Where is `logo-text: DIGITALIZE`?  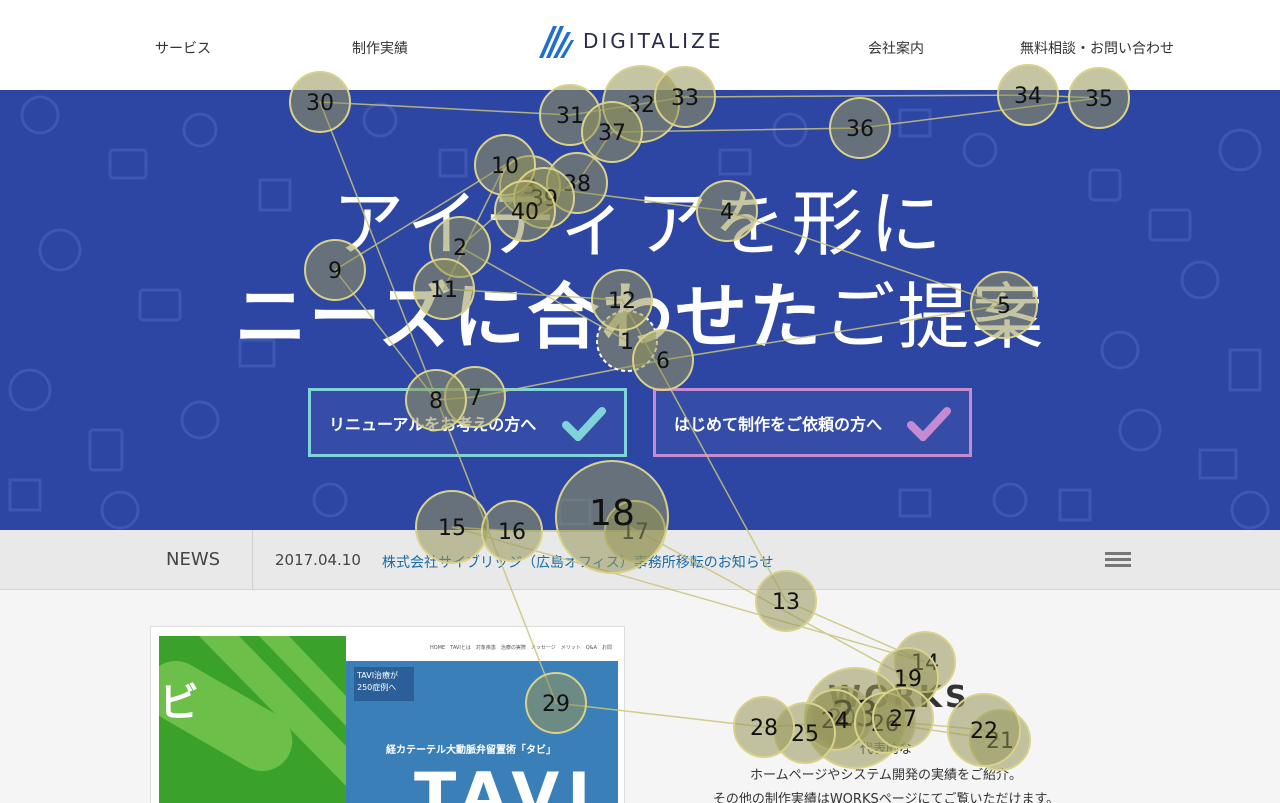 logo-text: DIGITALIZE is located at coordinates (653, 41).